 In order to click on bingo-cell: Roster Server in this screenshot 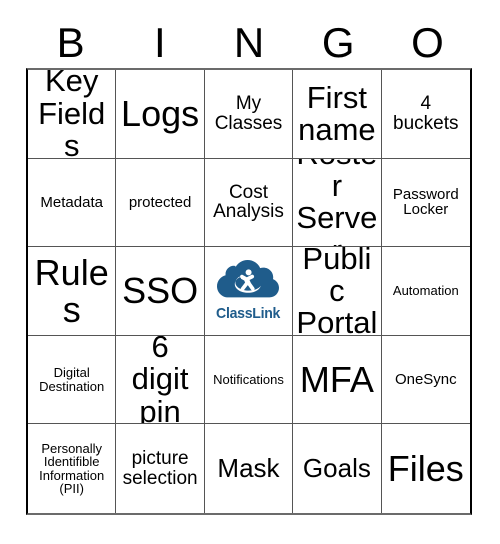, I will do `click(337, 203)`.